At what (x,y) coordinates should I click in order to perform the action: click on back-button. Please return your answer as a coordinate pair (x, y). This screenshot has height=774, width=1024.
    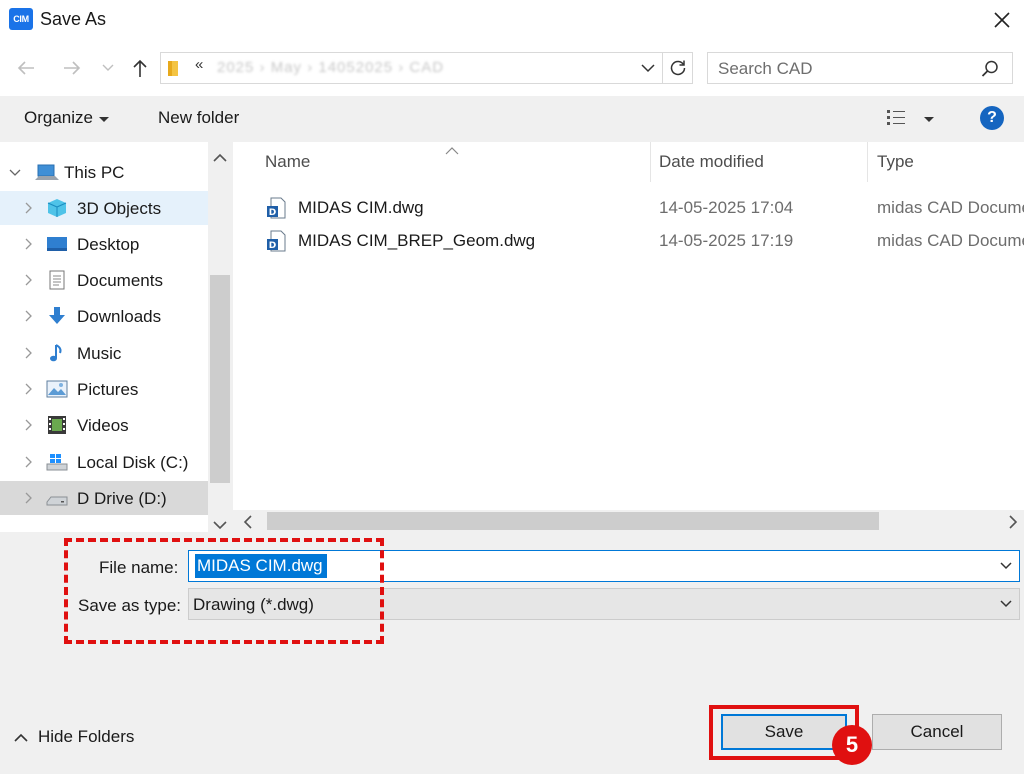
    Looking at the image, I should click on (26, 68).